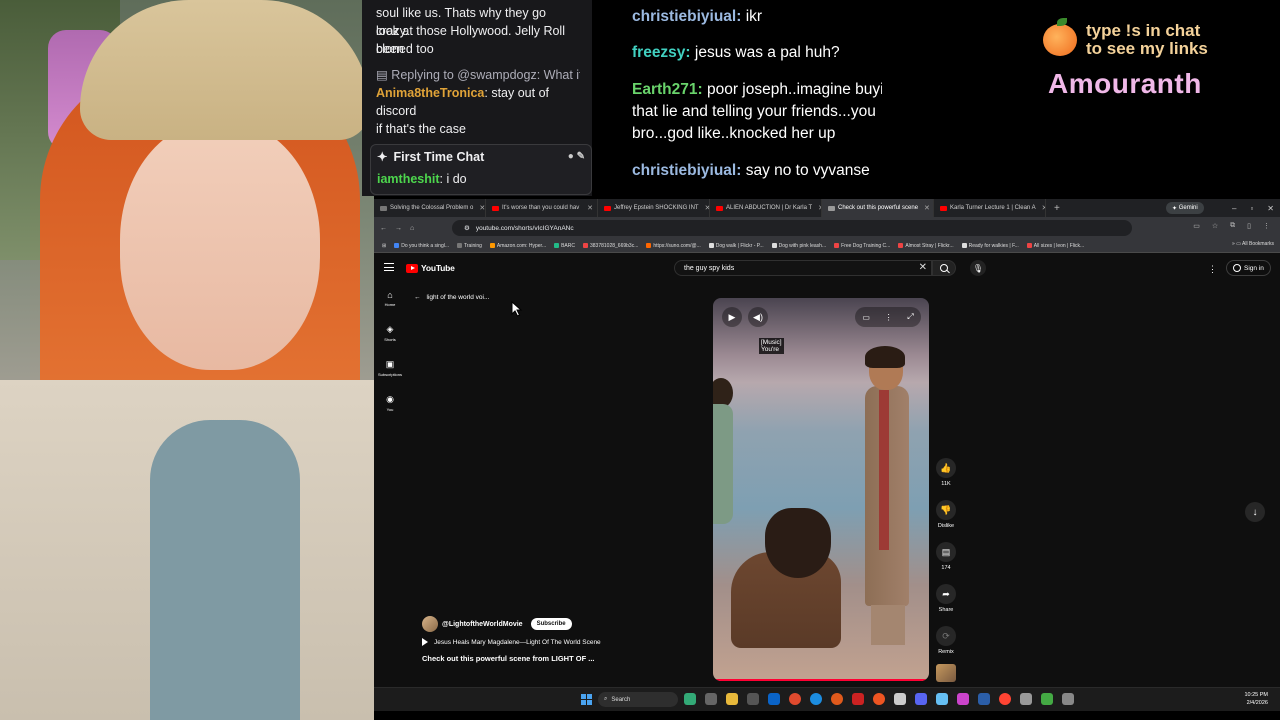 This screenshot has height=720, width=1280. Describe the element at coordinates (430, 268) in the screenshot. I see `youtube-logo: YouTube` at that location.